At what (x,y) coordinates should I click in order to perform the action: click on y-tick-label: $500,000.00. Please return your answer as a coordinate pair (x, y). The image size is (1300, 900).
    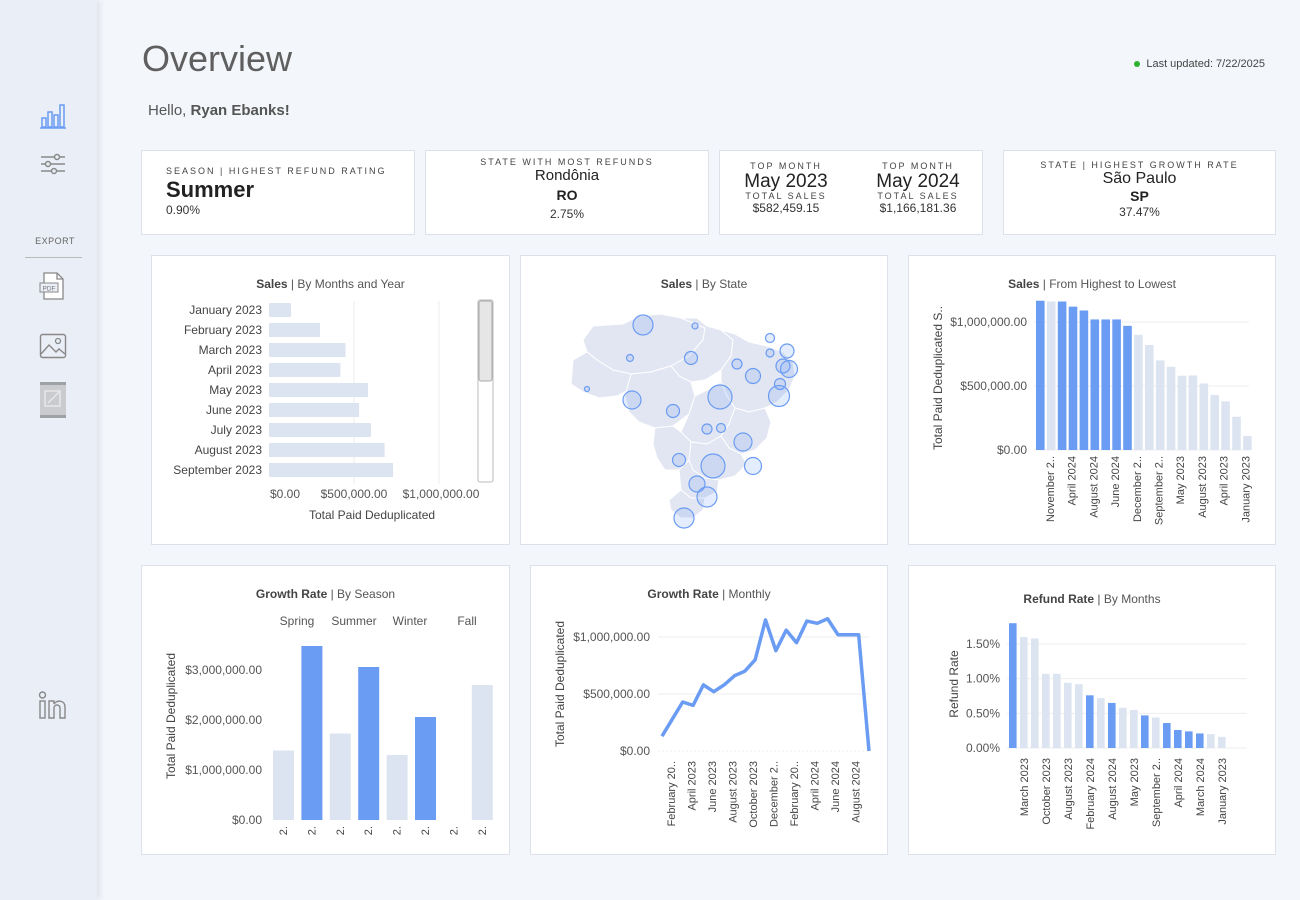
    Looking at the image, I should click on (993, 386).